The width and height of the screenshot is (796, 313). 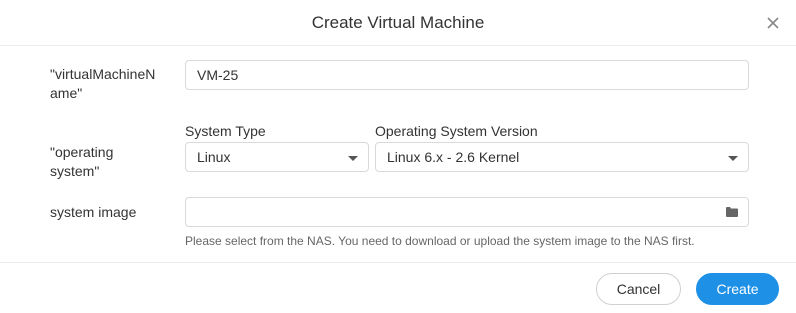 What do you see at coordinates (75, 171) in the screenshot?
I see `os-label-line2: system"` at bounding box center [75, 171].